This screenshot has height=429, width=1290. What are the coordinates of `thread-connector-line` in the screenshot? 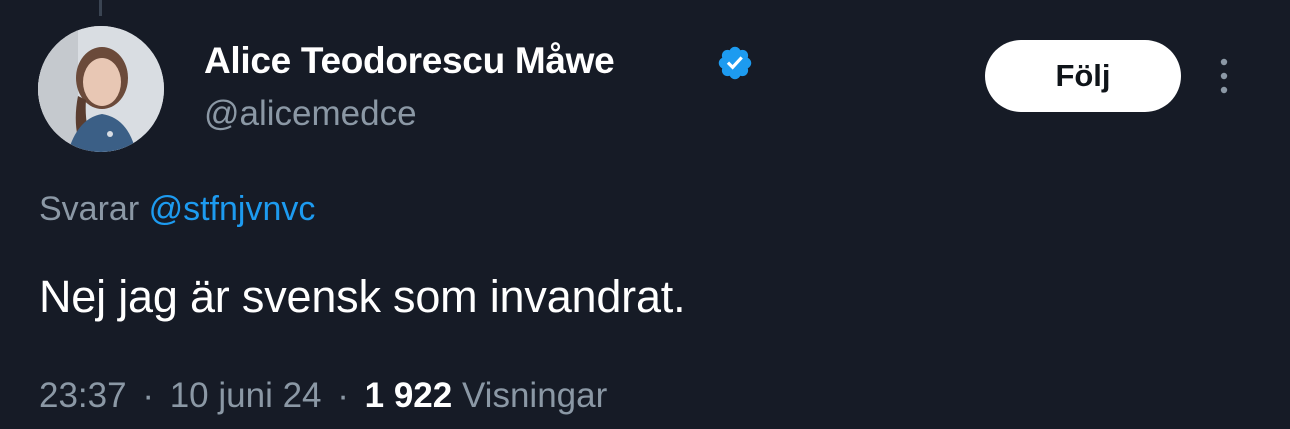 It's located at (100, 8).